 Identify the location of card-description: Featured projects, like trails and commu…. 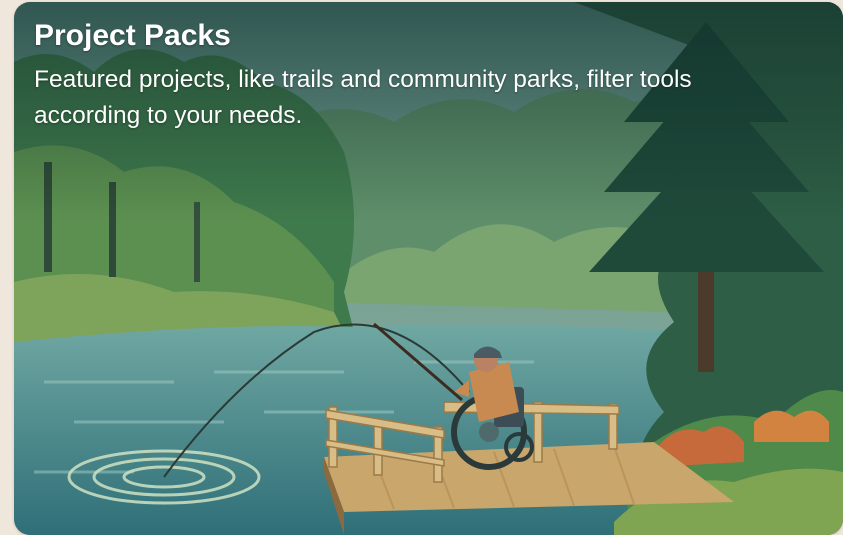
(363, 97).